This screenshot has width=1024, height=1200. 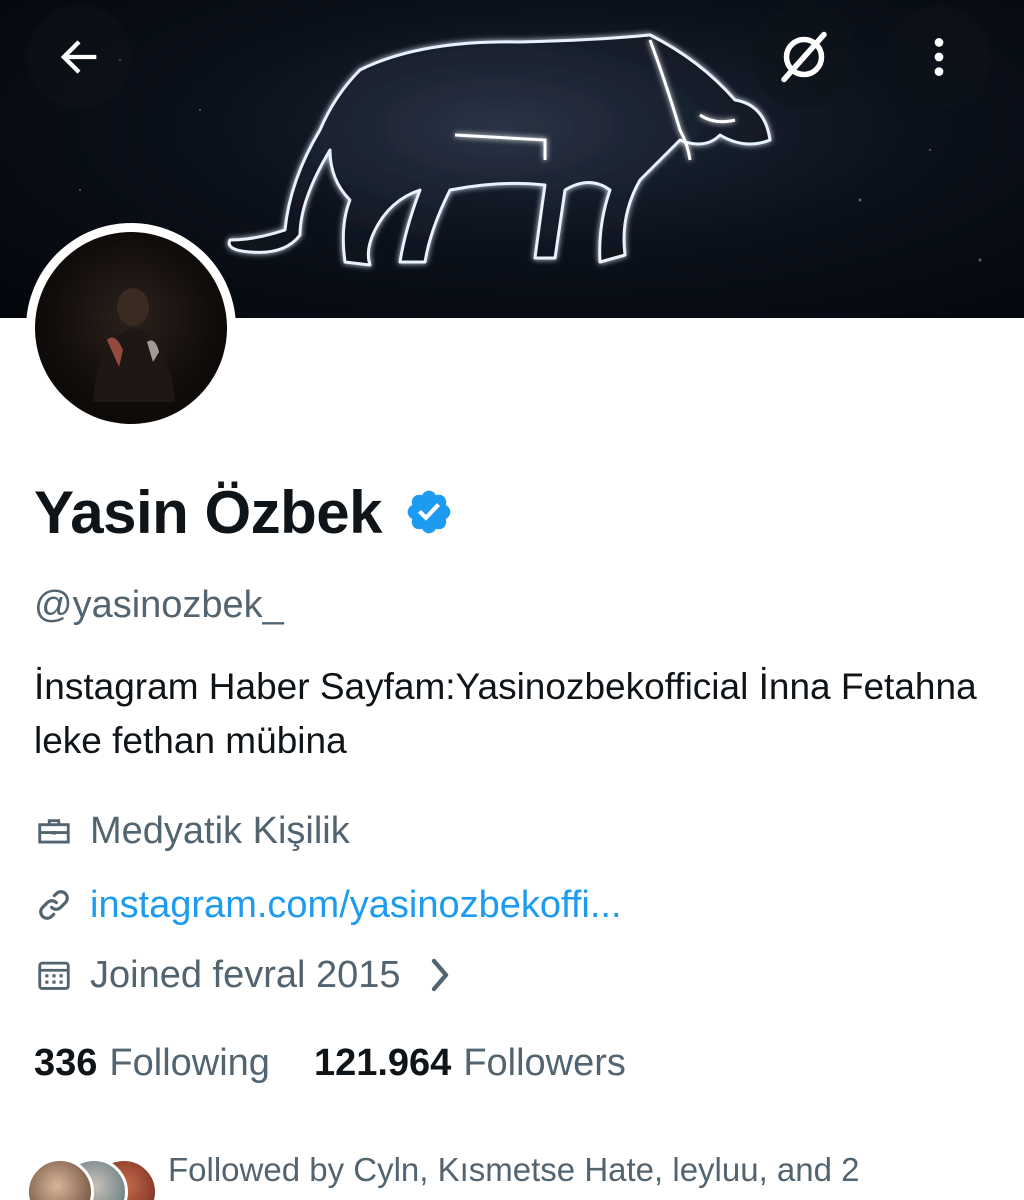 I want to click on following-count: 336, so click(x=66, y=1062).